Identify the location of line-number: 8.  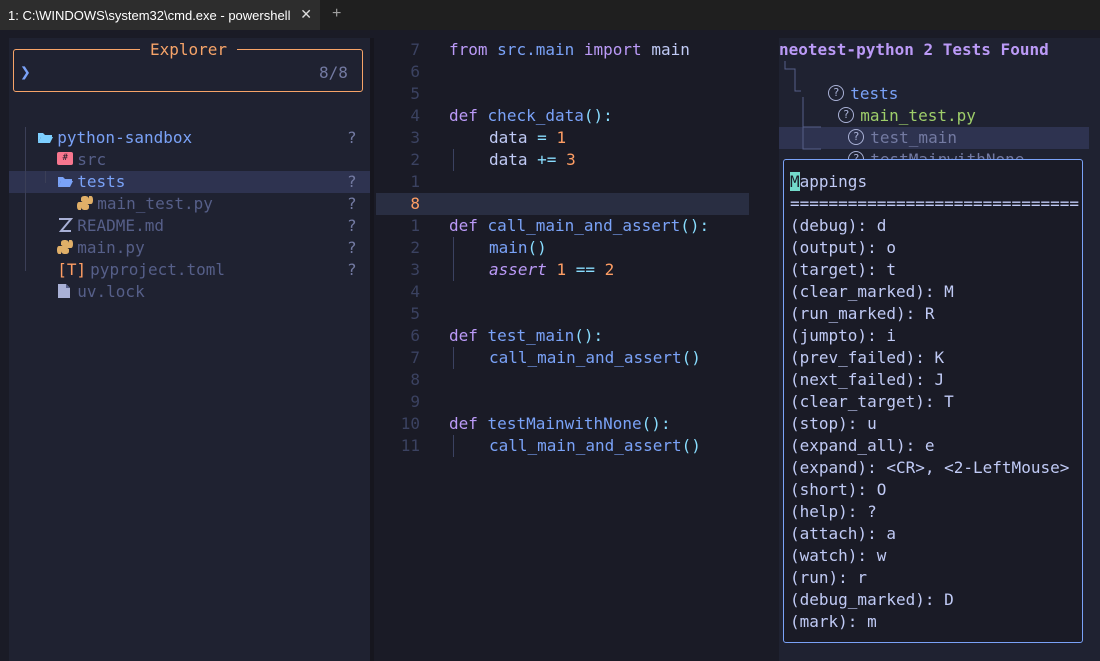
(415, 379).